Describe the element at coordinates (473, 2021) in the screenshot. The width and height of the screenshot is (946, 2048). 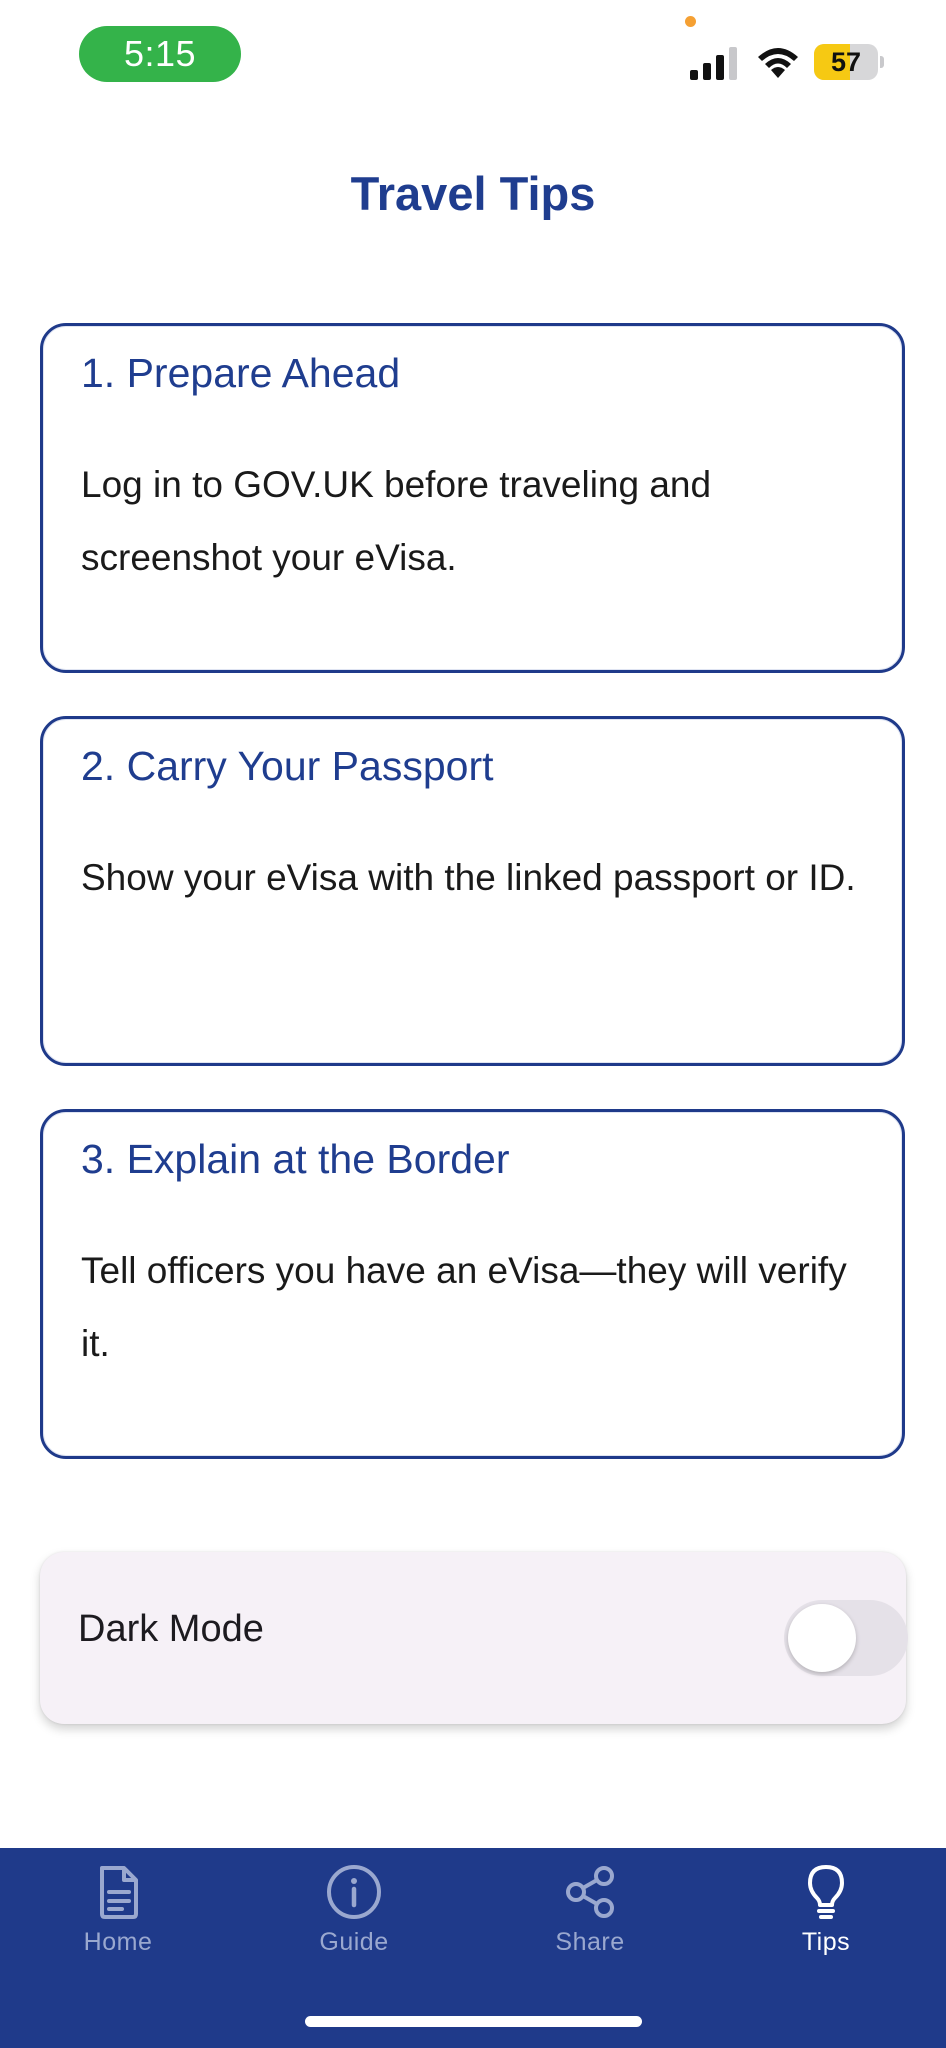
I see `home-indicator` at that location.